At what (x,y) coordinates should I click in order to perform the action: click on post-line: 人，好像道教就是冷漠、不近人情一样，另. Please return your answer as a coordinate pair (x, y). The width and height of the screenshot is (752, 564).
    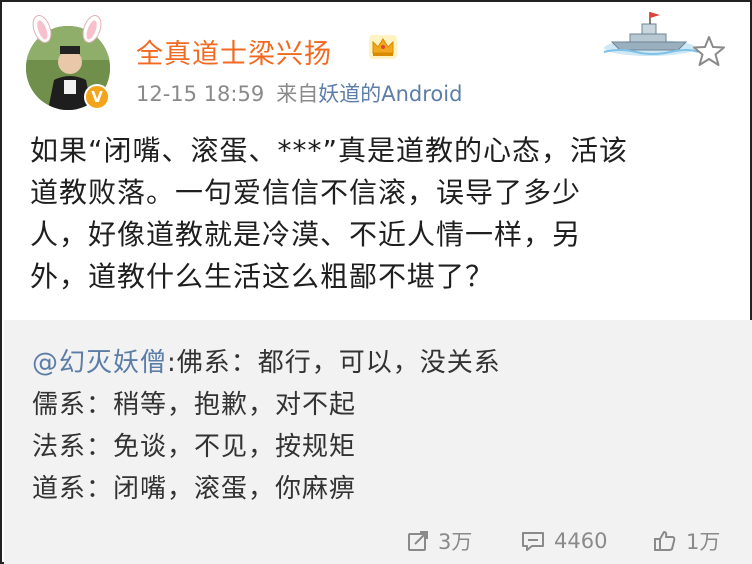
    Looking at the image, I should click on (306, 234).